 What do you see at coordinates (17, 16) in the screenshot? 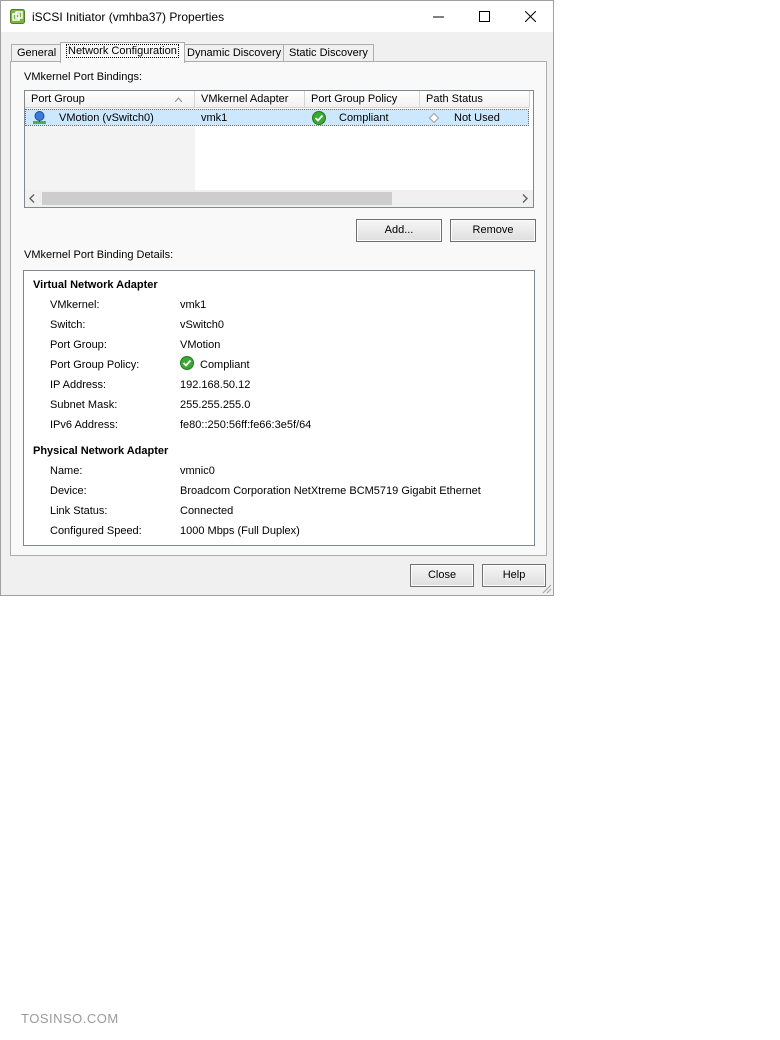
I see `vsphere-app-icon` at bounding box center [17, 16].